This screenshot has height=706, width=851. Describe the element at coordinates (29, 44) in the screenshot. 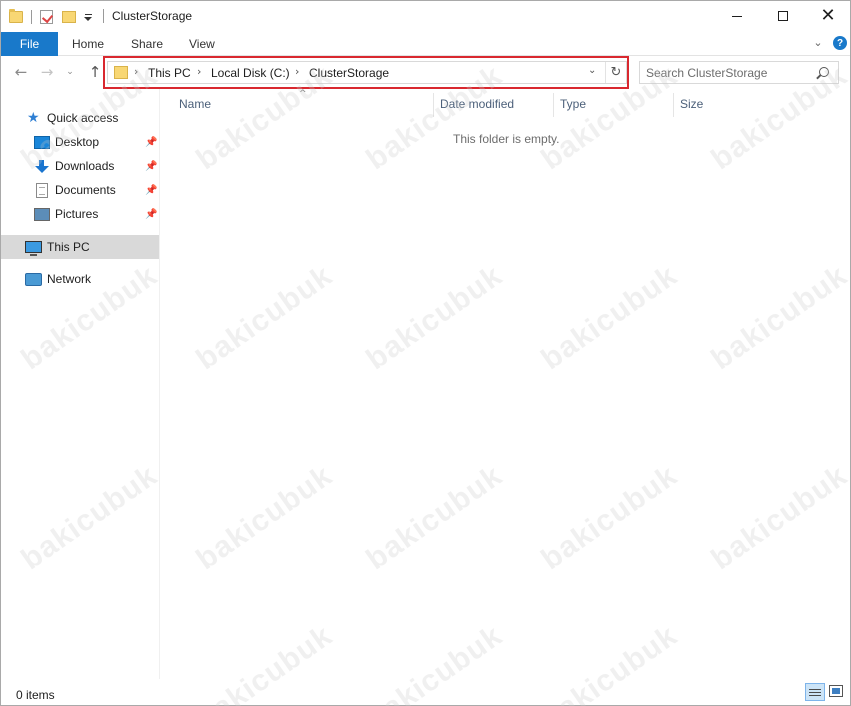

I see `tab-file: File` at that location.